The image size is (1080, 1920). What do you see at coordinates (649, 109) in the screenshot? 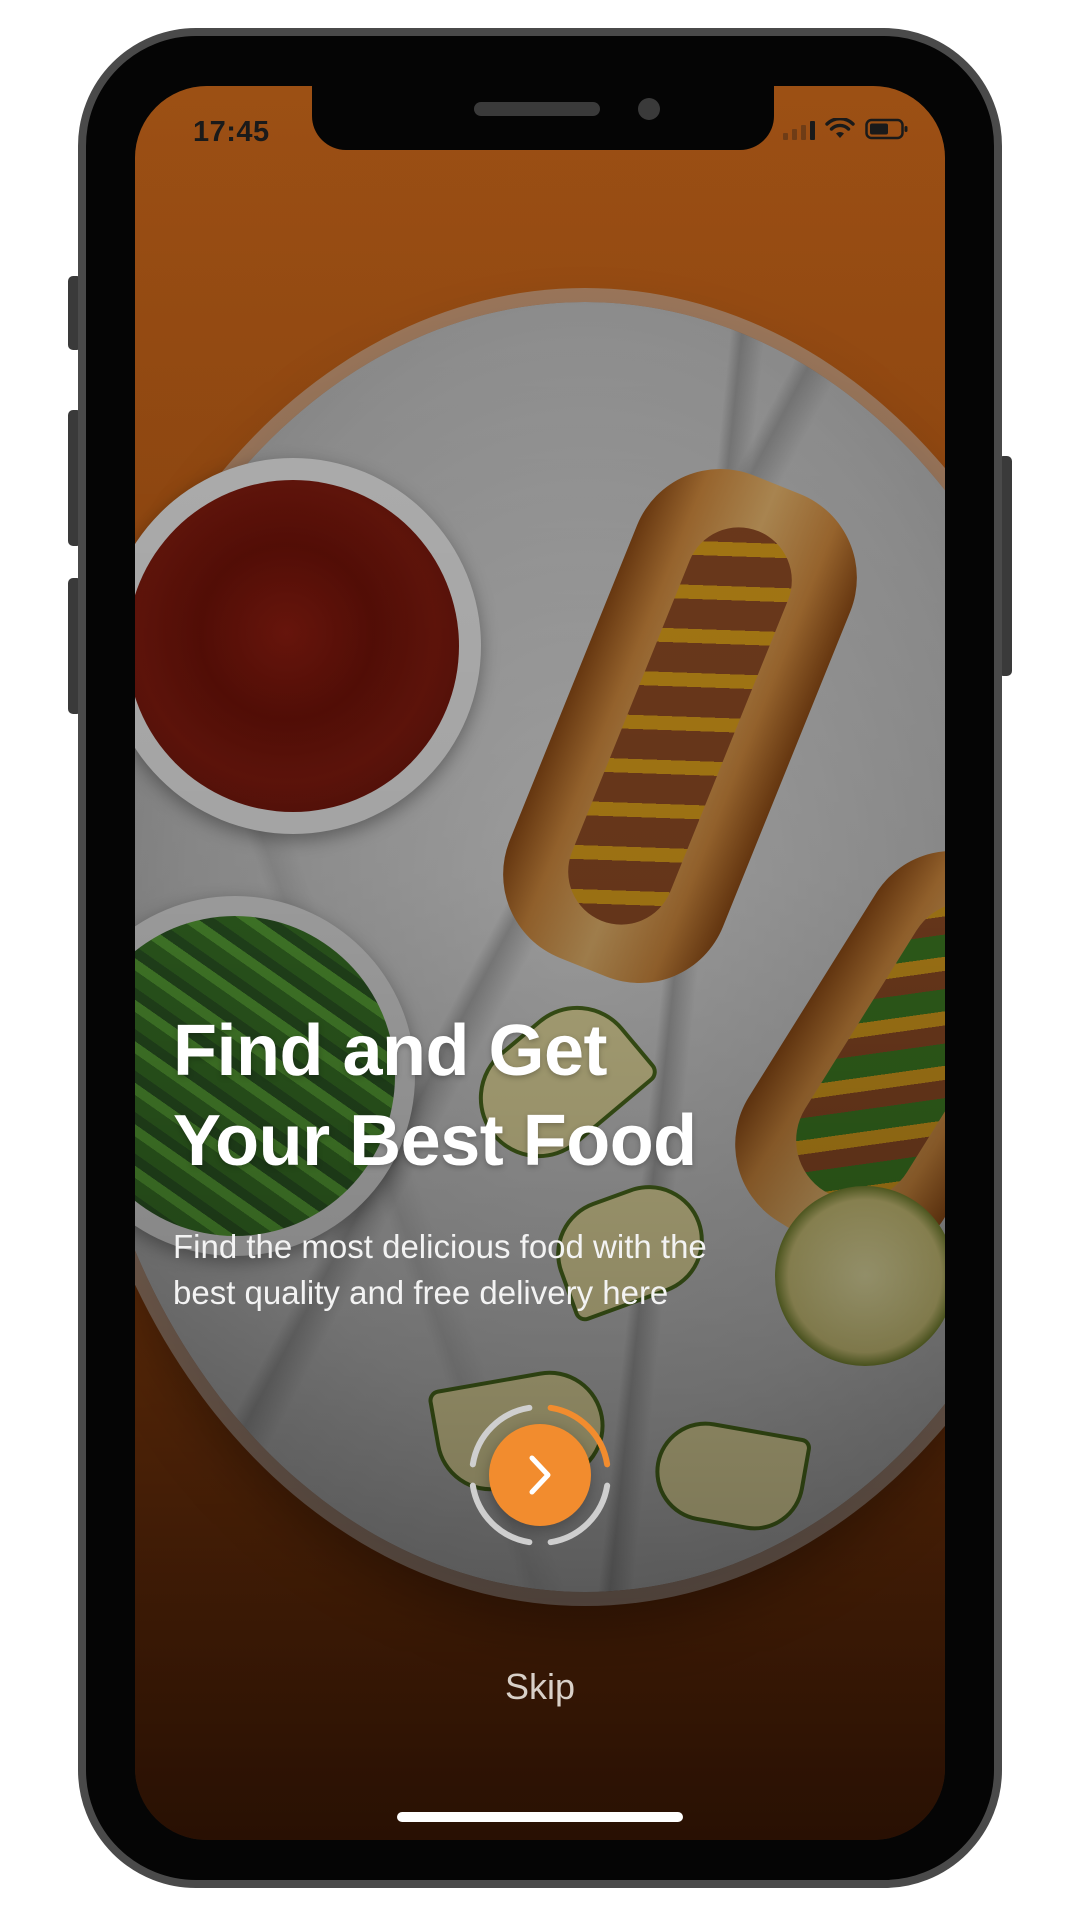
I see `notch-camera` at bounding box center [649, 109].